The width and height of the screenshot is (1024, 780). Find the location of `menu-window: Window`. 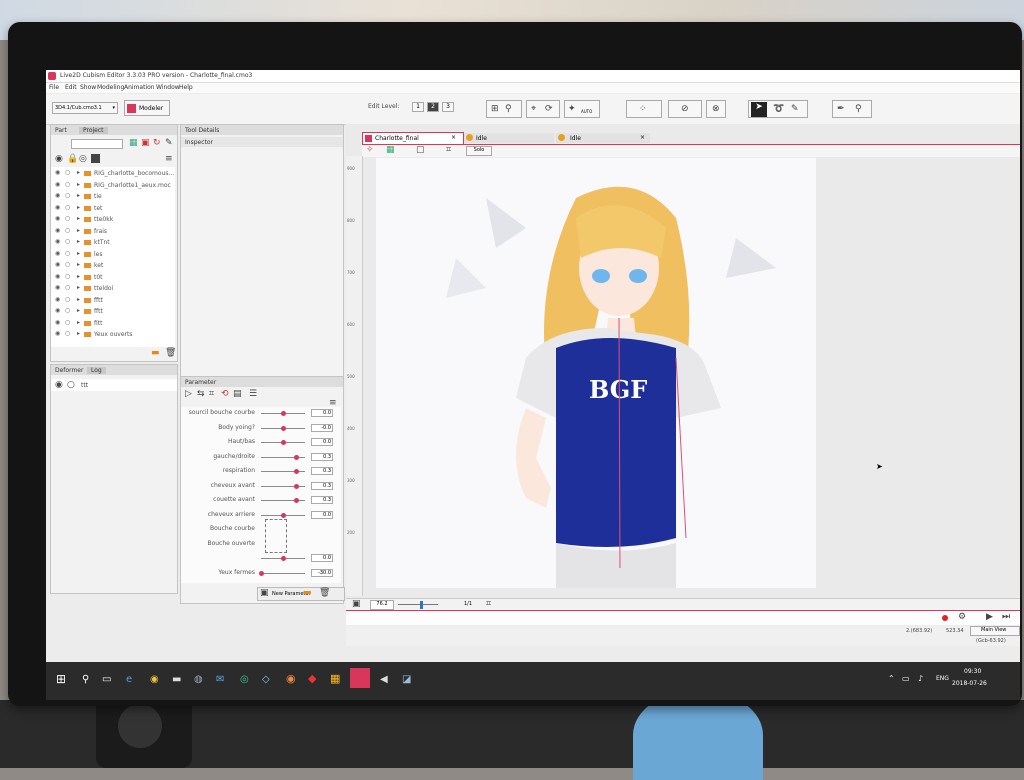

menu-window: Window is located at coordinates (168, 87).